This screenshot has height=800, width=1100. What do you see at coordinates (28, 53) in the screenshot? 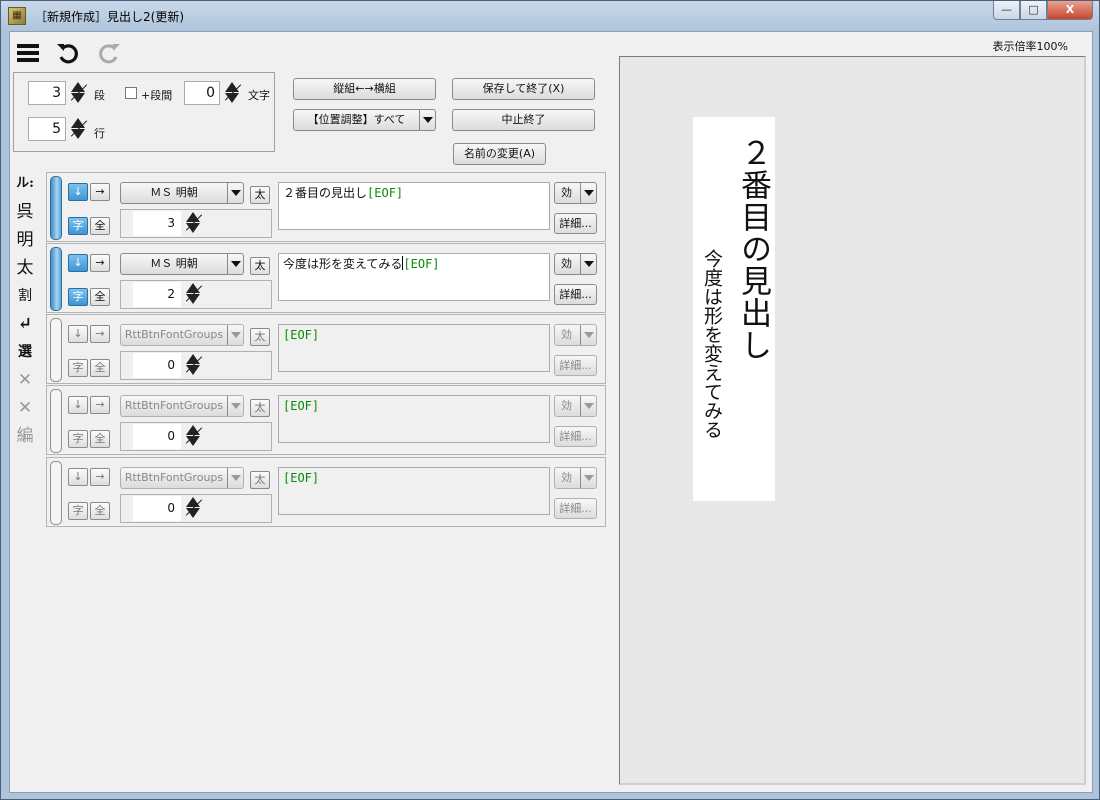
I see `menu-icon` at bounding box center [28, 53].